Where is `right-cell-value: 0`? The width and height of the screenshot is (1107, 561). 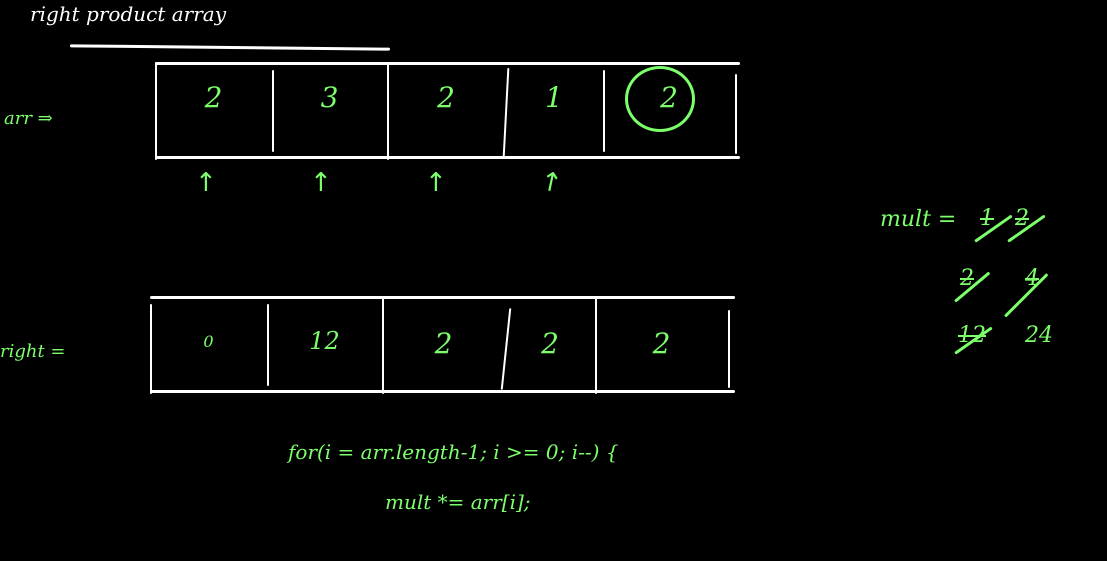 right-cell-value: 0 is located at coordinates (208, 341).